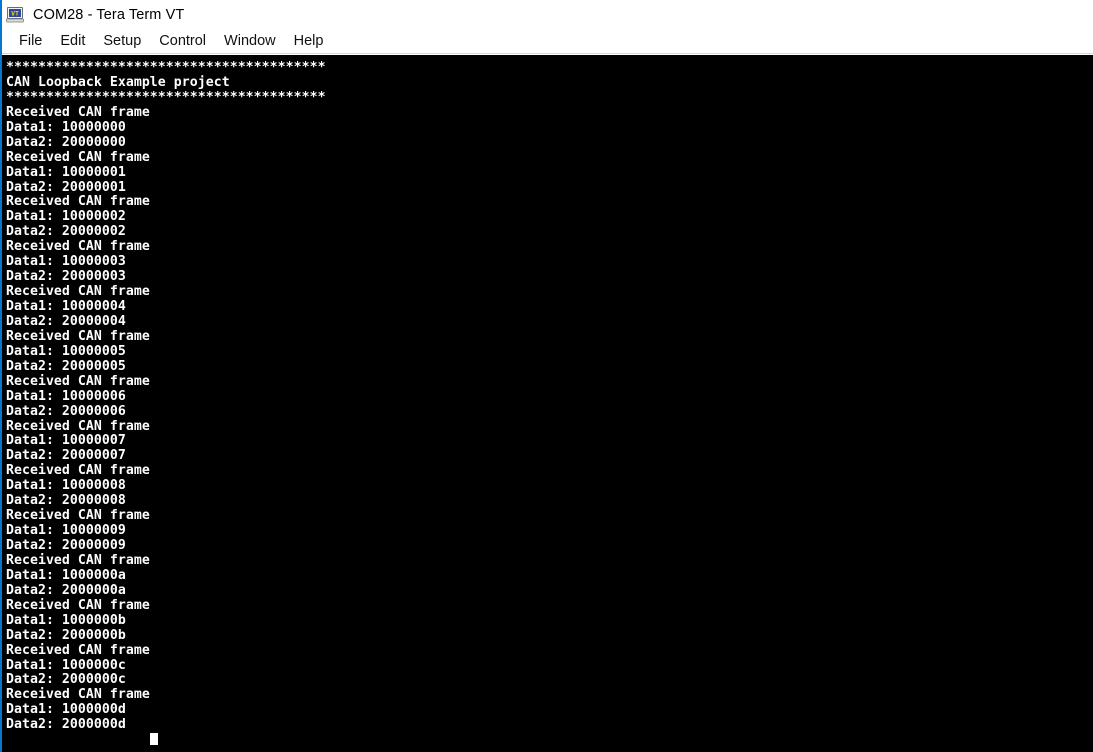 The width and height of the screenshot is (1093, 752). I want to click on terminal-line: Data1: 10000008, so click(66, 486).